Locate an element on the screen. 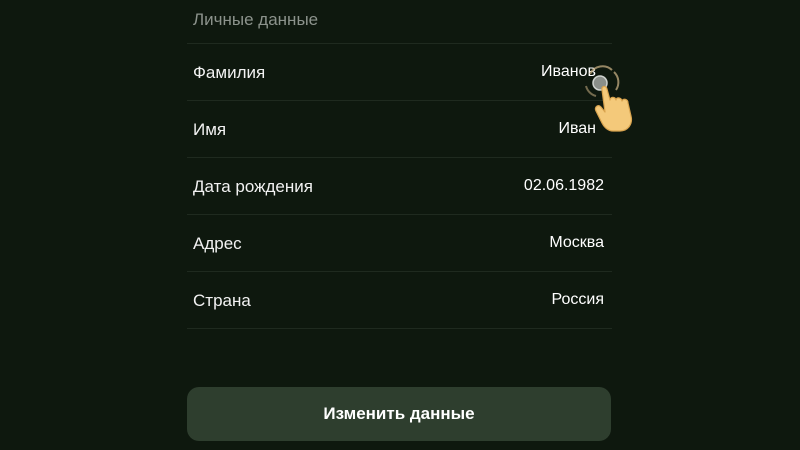 This screenshot has height=450, width=800. field-row-birthdate: Дата рождения 02.06.1982 is located at coordinates (399, 186).